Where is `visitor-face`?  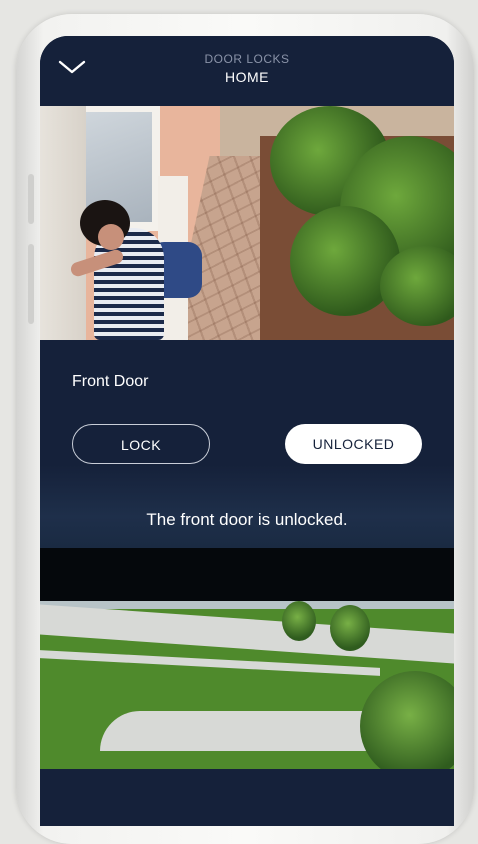
visitor-face is located at coordinates (111, 237).